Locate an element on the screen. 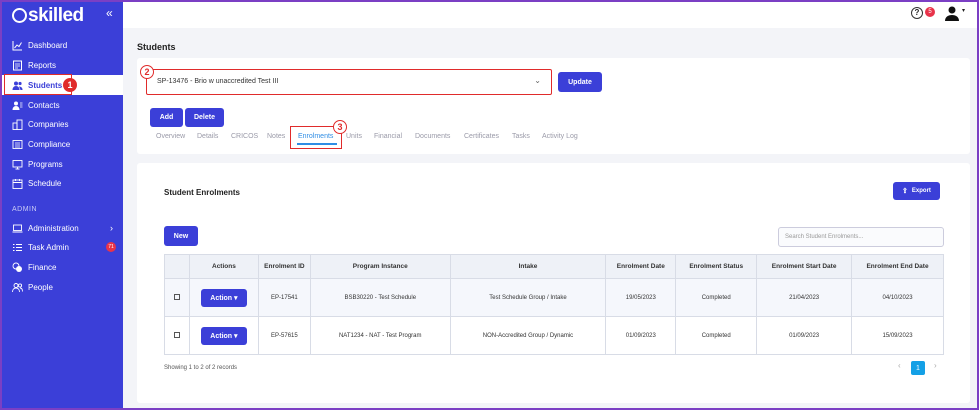  sidebar-item-programs: Programs is located at coordinates (61, 164).